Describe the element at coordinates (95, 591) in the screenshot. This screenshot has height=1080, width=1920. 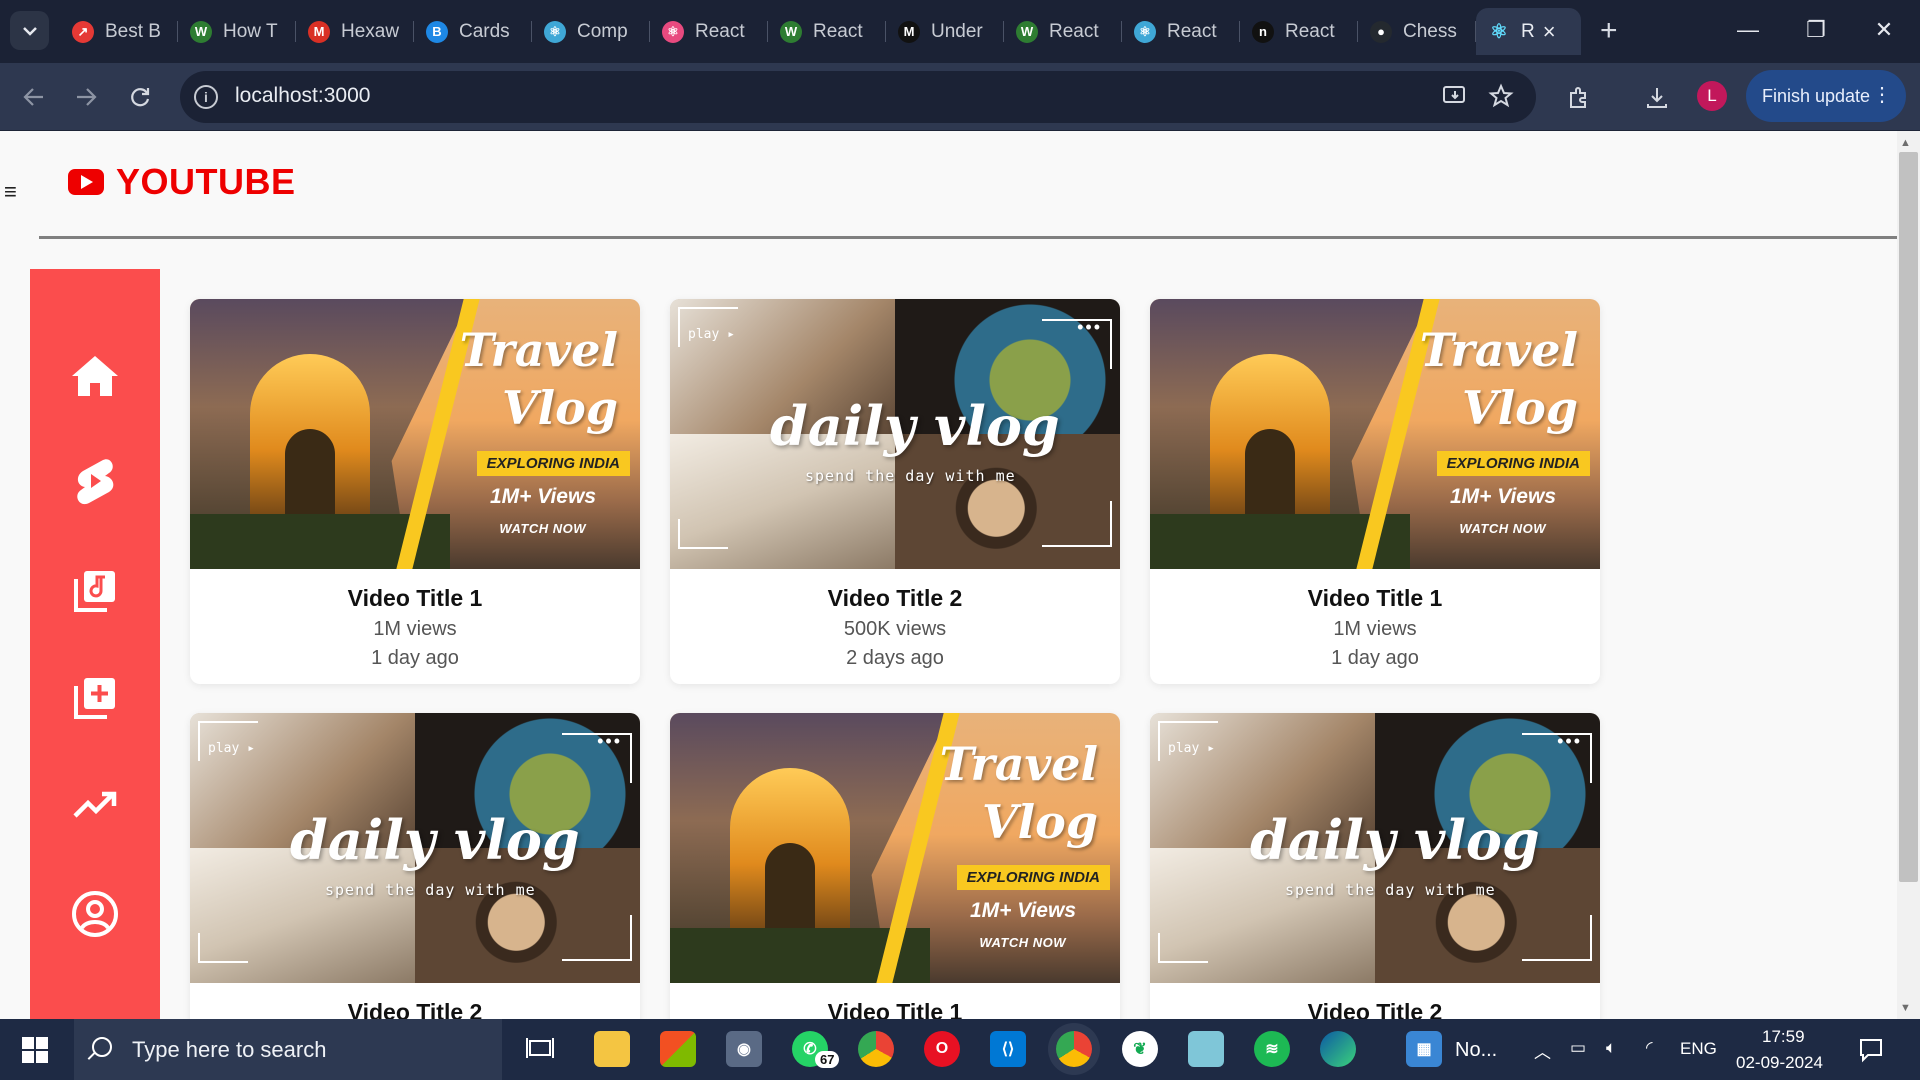
I see `sidebar-item-library` at that location.